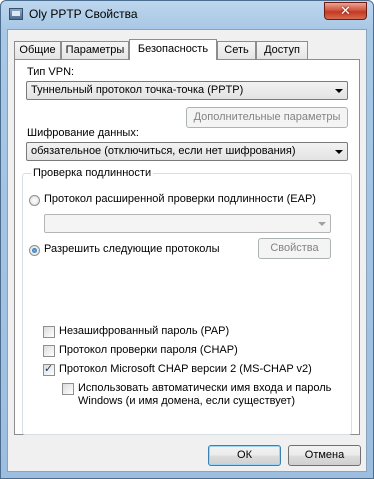 The image size is (374, 479). I want to click on window-title: Oly PPTP Свойства, so click(83, 14).